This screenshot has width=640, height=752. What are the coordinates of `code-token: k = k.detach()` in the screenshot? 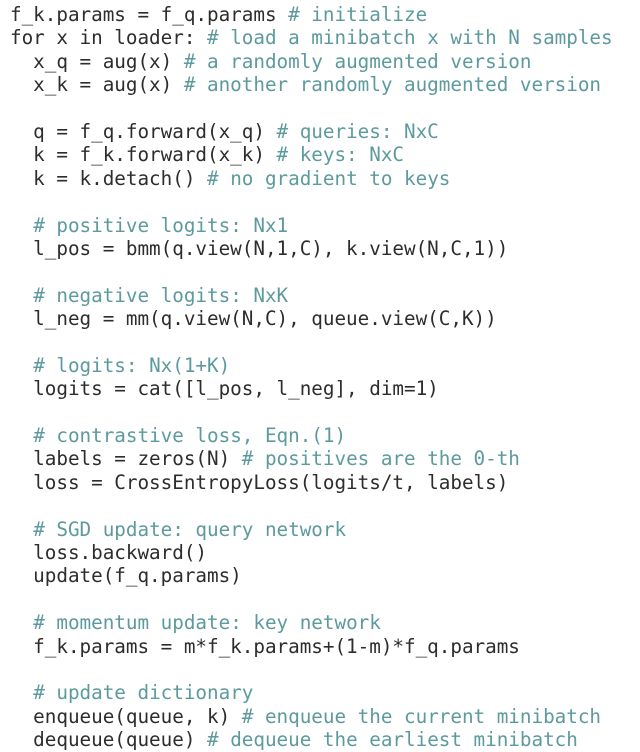 It's located at (109, 178).